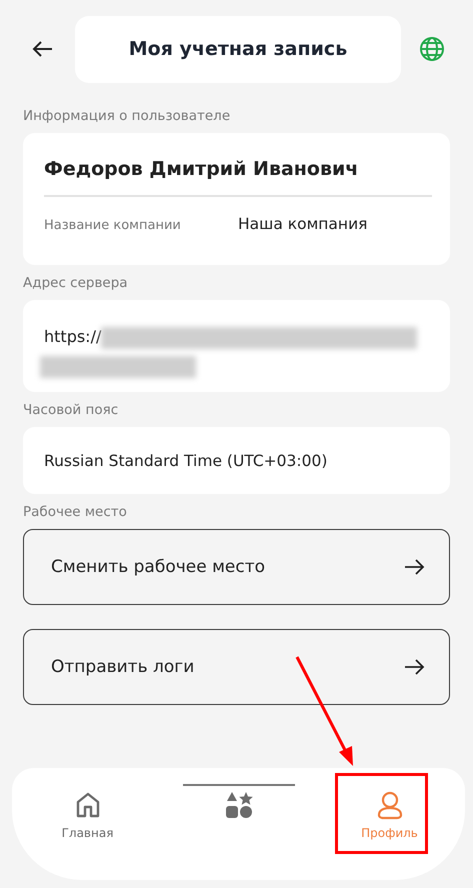 The image size is (473, 888). I want to click on server-address: https://, so click(73, 336).